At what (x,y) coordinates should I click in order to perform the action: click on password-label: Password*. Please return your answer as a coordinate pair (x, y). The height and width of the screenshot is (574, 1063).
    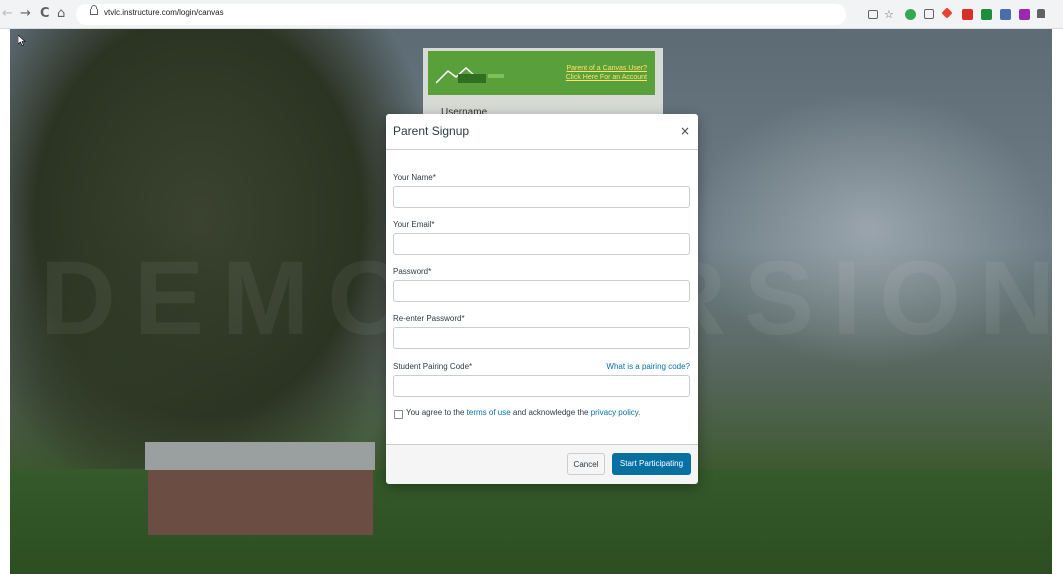
    Looking at the image, I should click on (412, 271).